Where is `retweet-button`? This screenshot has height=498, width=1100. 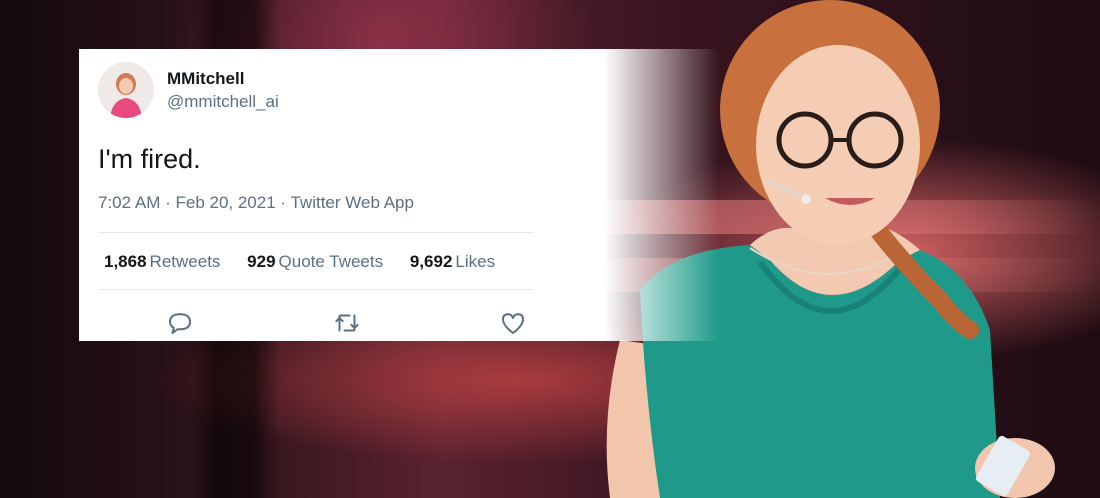
retweet-button is located at coordinates (347, 323).